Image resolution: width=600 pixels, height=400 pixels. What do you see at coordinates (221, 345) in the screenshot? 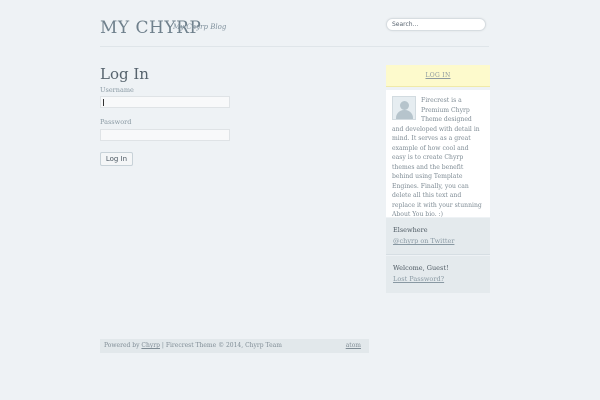
I see `theme-credit: | Firecrest Theme © 2014, Chyrp Team` at bounding box center [221, 345].